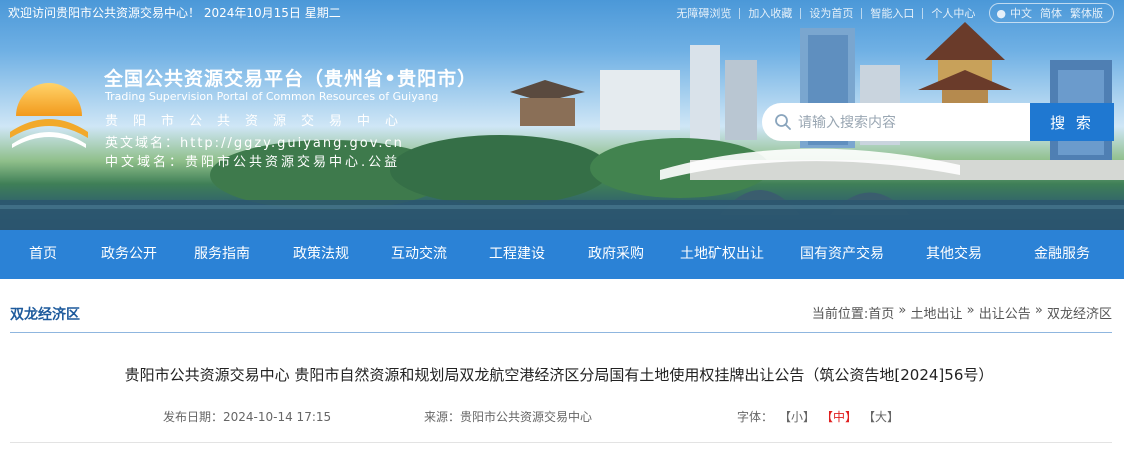 The width and height of the screenshot is (1124, 454). Describe the element at coordinates (783, 122) in the screenshot. I see `search-icon` at that location.